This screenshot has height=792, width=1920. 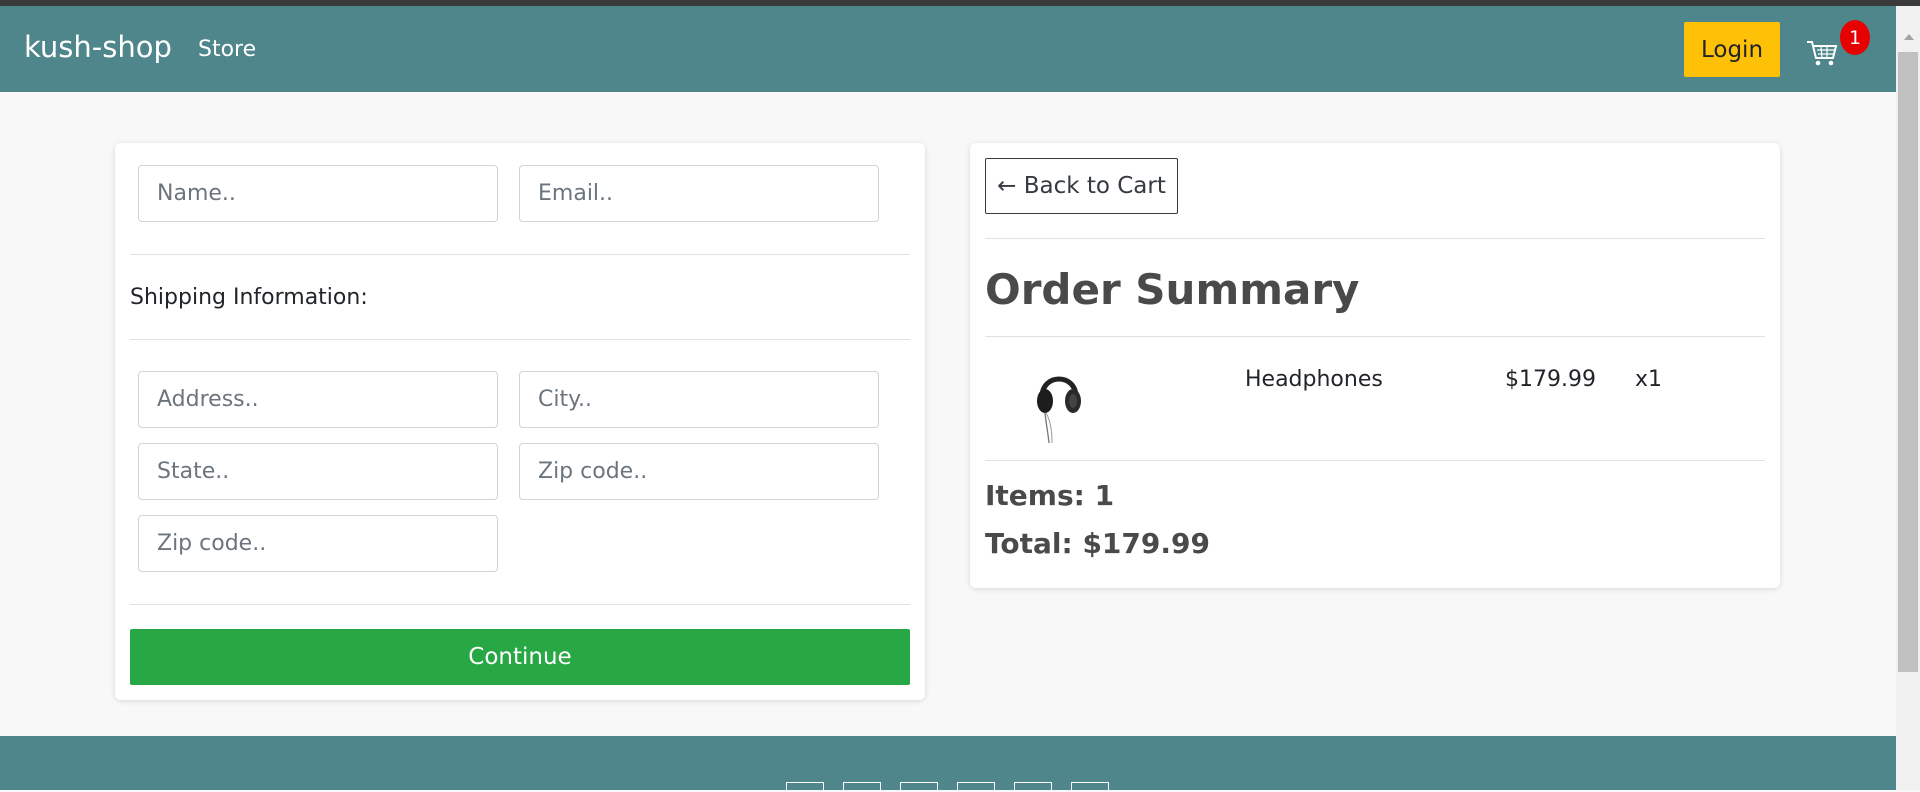 What do you see at coordinates (1081, 186) in the screenshot?
I see `back-to-cart-button: ← Back to Cart` at bounding box center [1081, 186].